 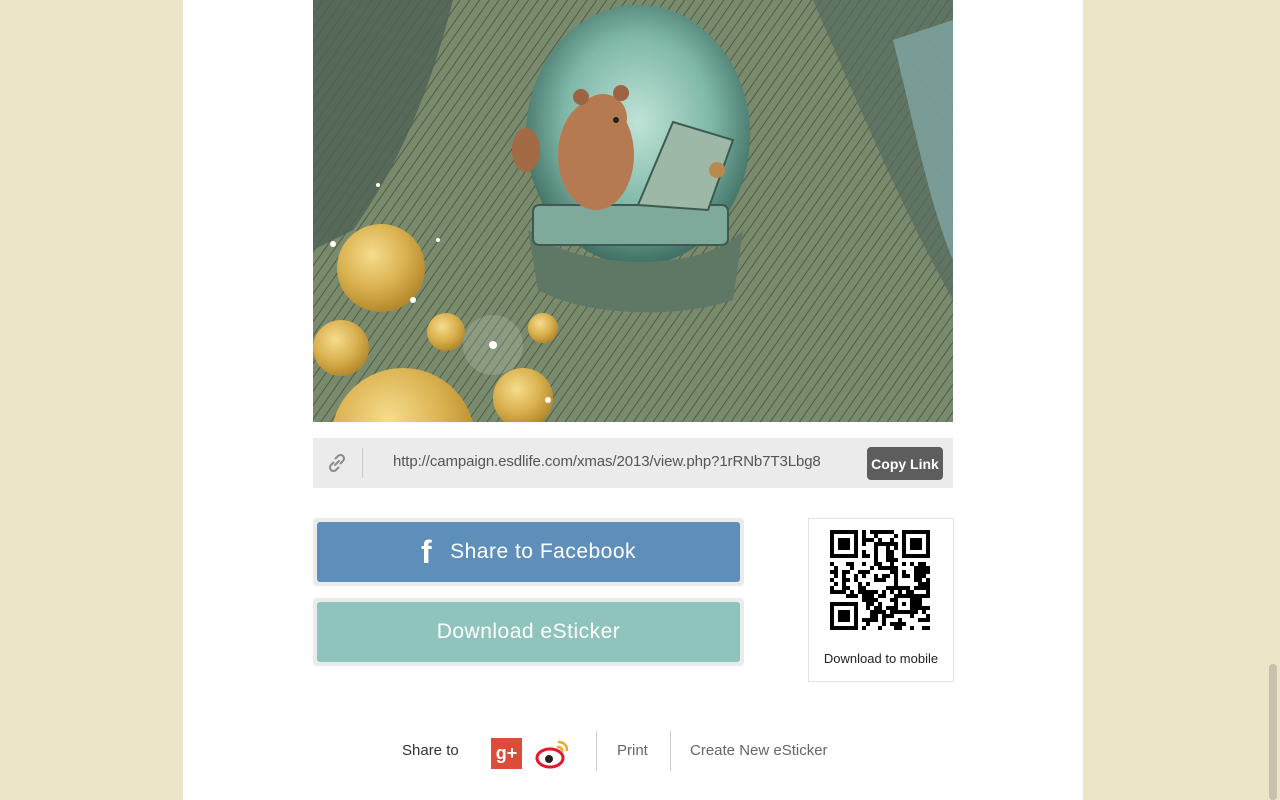 What do you see at coordinates (362, 463) in the screenshot?
I see `link-divider` at bounding box center [362, 463].